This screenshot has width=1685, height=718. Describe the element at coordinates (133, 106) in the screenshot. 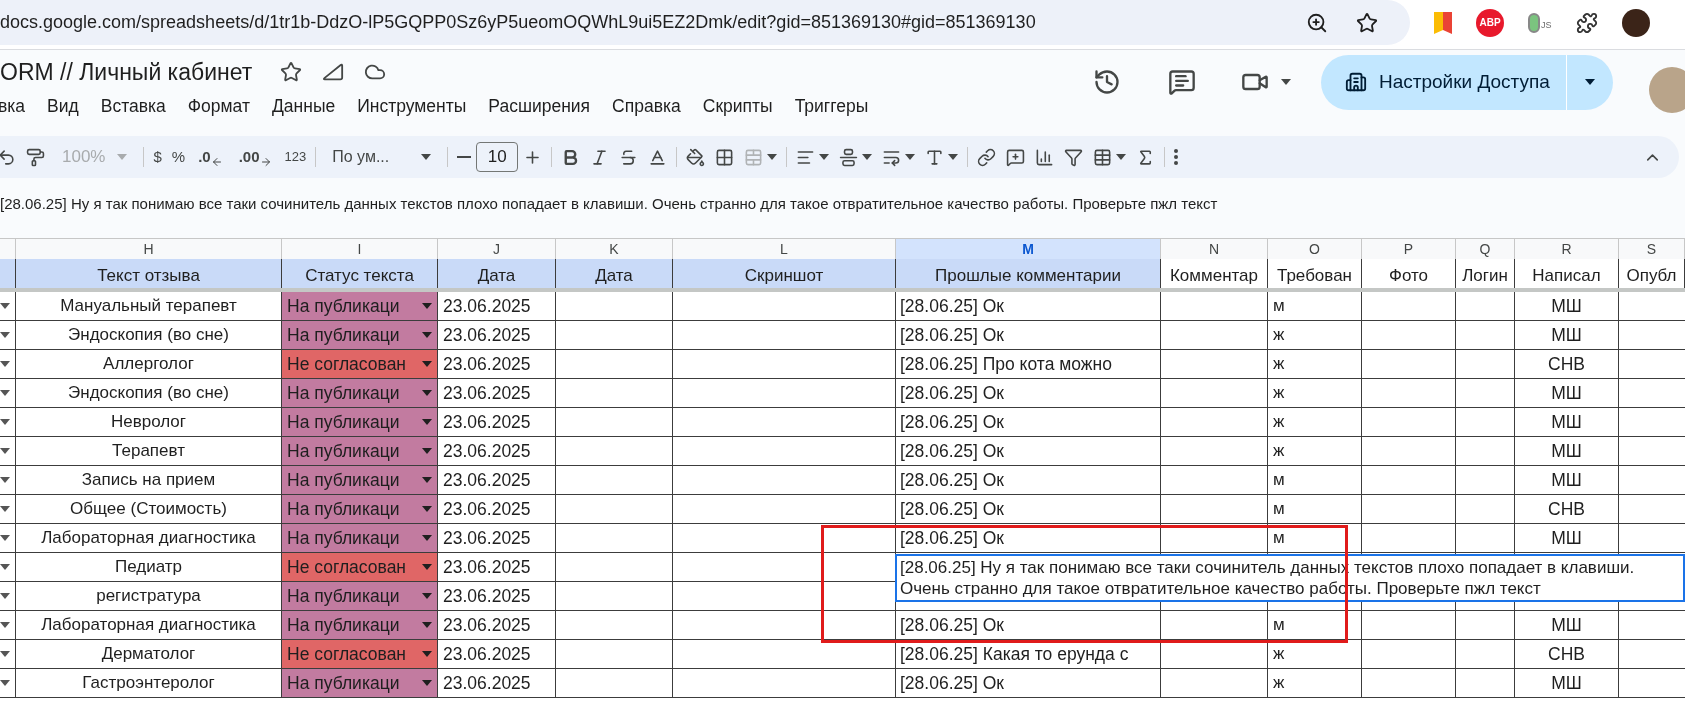

I see `menu-item: Вставка` at that location.